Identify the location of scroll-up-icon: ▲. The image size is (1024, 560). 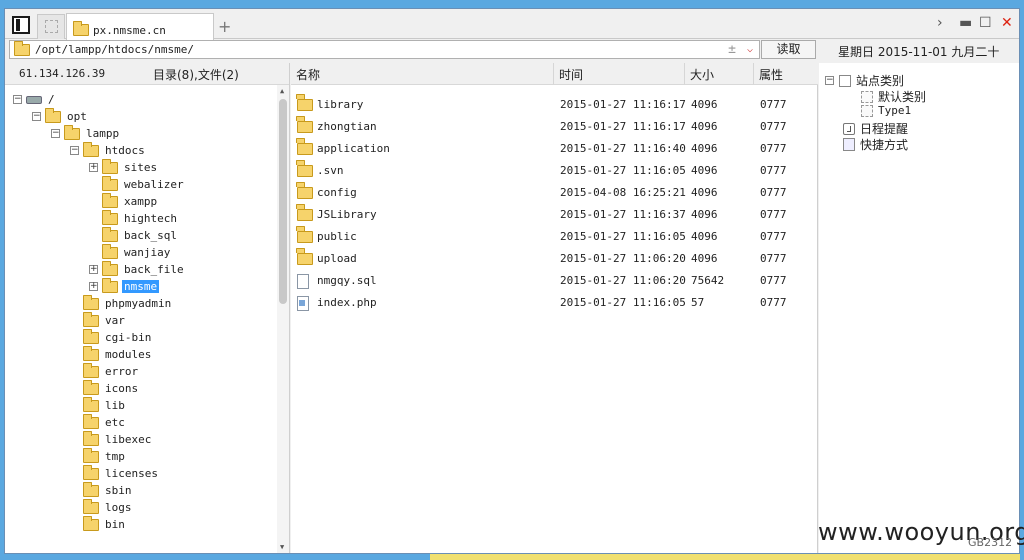
(282, 91).